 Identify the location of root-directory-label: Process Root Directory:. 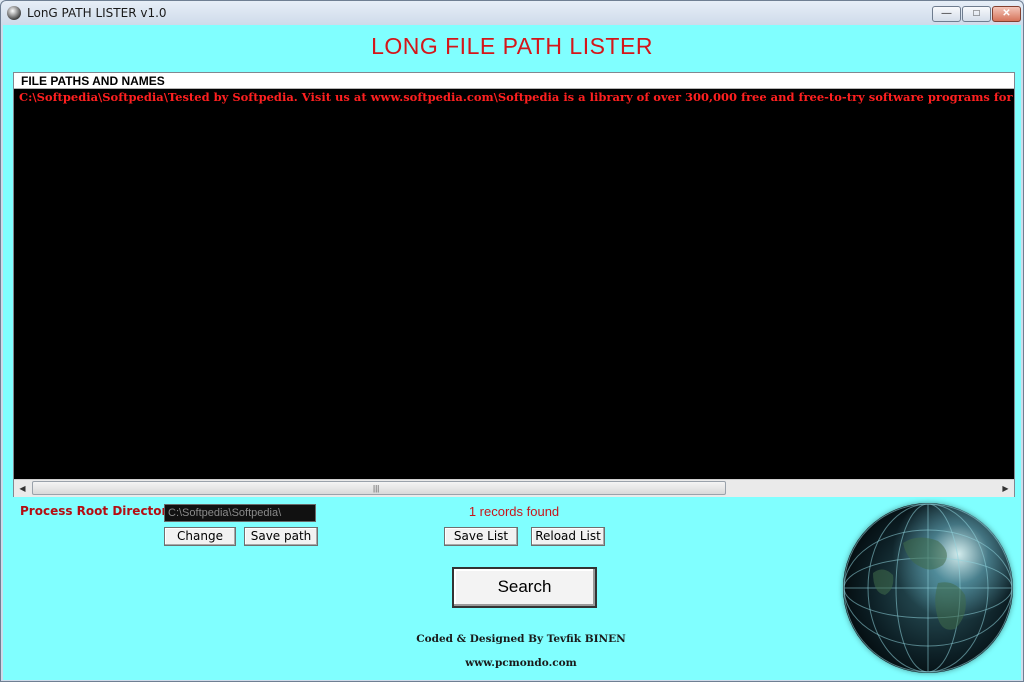
(100, 511).